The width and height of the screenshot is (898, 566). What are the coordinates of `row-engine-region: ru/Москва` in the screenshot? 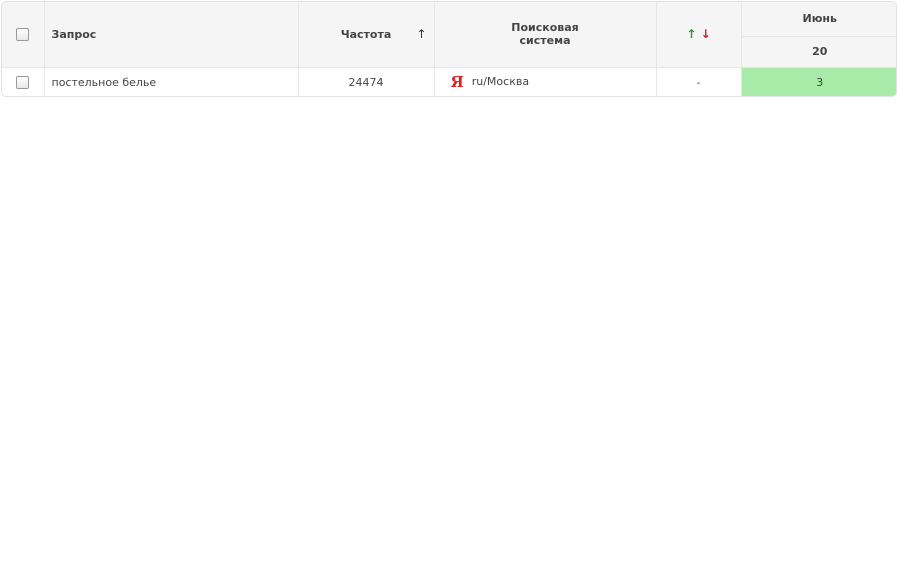 It's located at (500, 82).